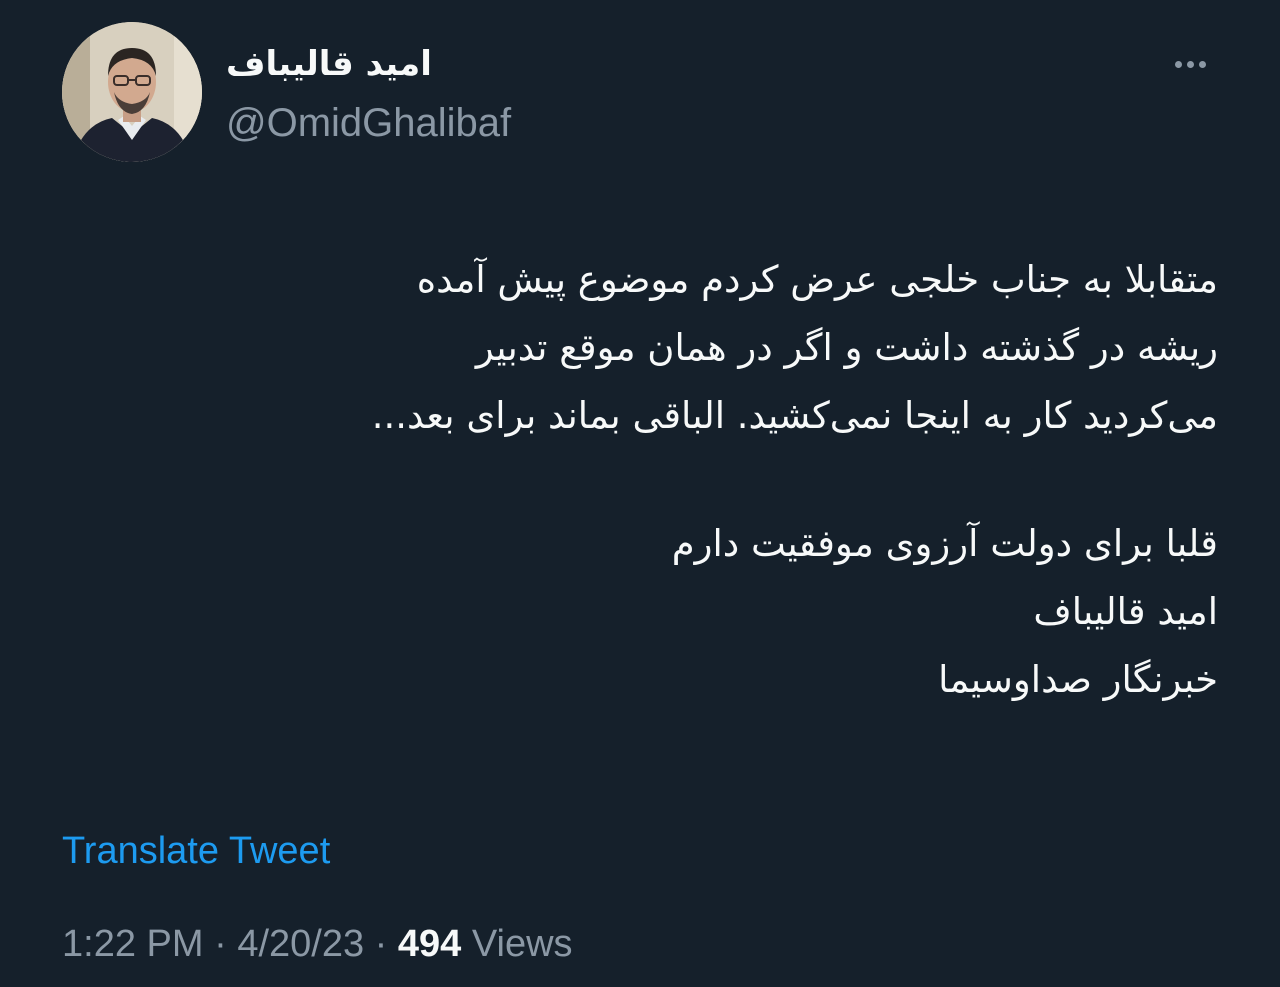 The width and height of the screenshot is (1280, 987). I want to click on author-display-name: امید قالیباف, so click(329, 64).